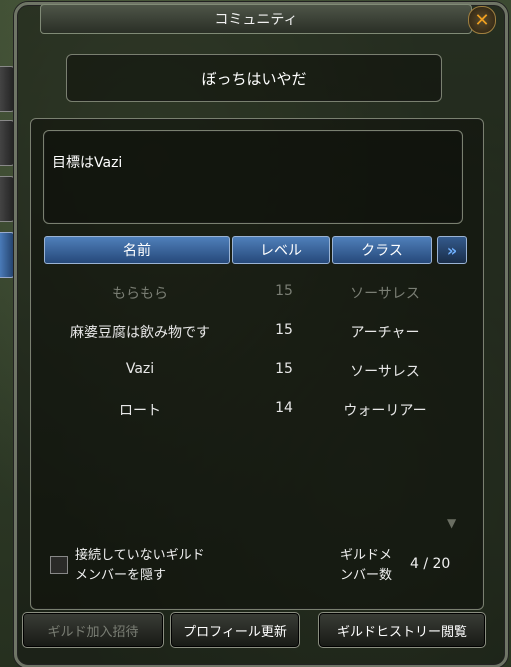 This screenshot has width=511, height=667. Describe the element at coordinates (140, 411) in the screenshot. I see `member-name: ロート` at that location.